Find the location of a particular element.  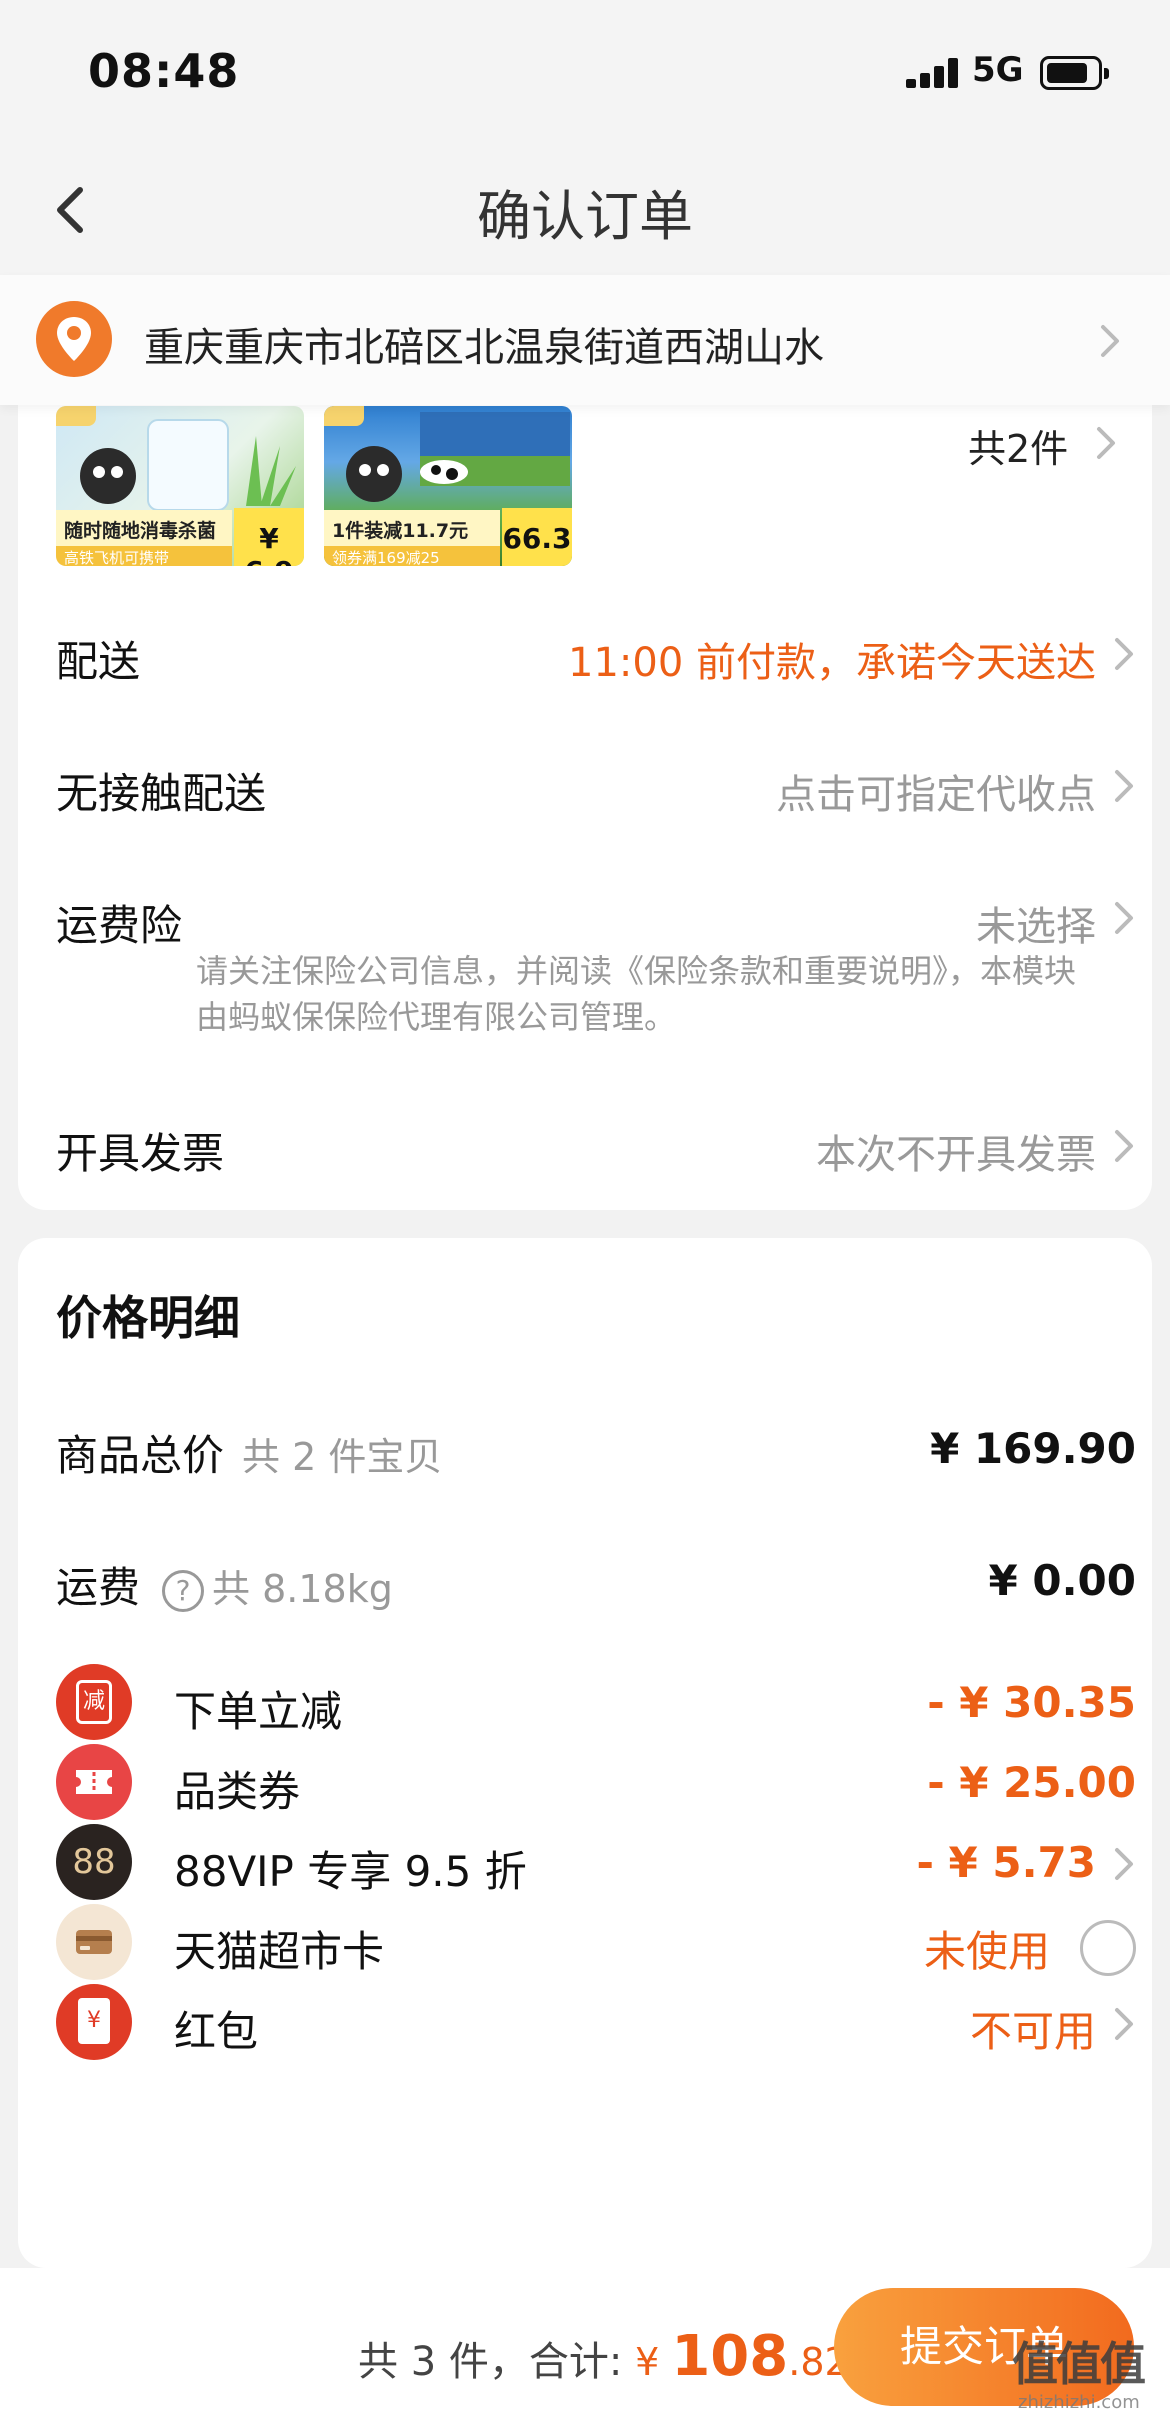

discount-icon: 减 is located at coordinates (94, 1702).